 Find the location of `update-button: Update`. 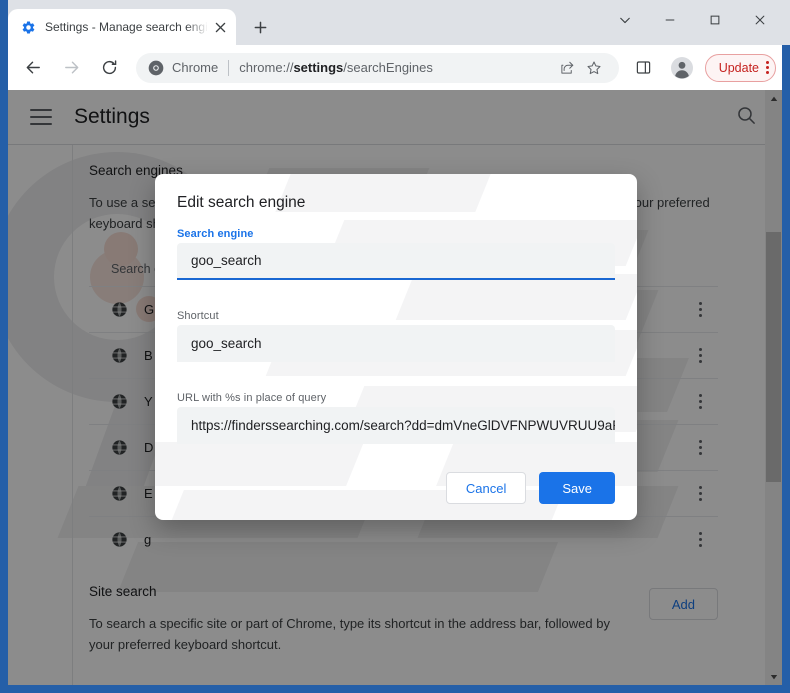

update-button: Update is located at coordinates (740, 67).